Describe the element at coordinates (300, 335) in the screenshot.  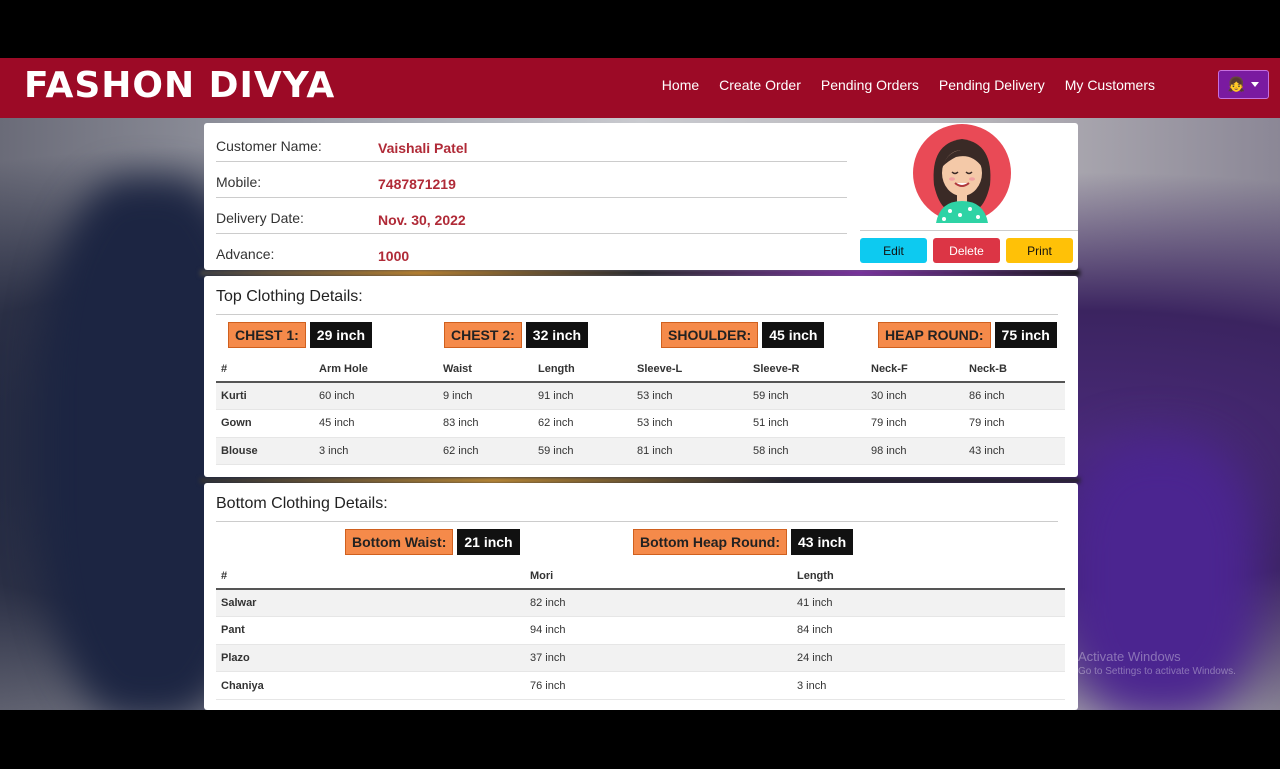
I see `chest1-measure: CHEST 1: 29 inch` at that location.